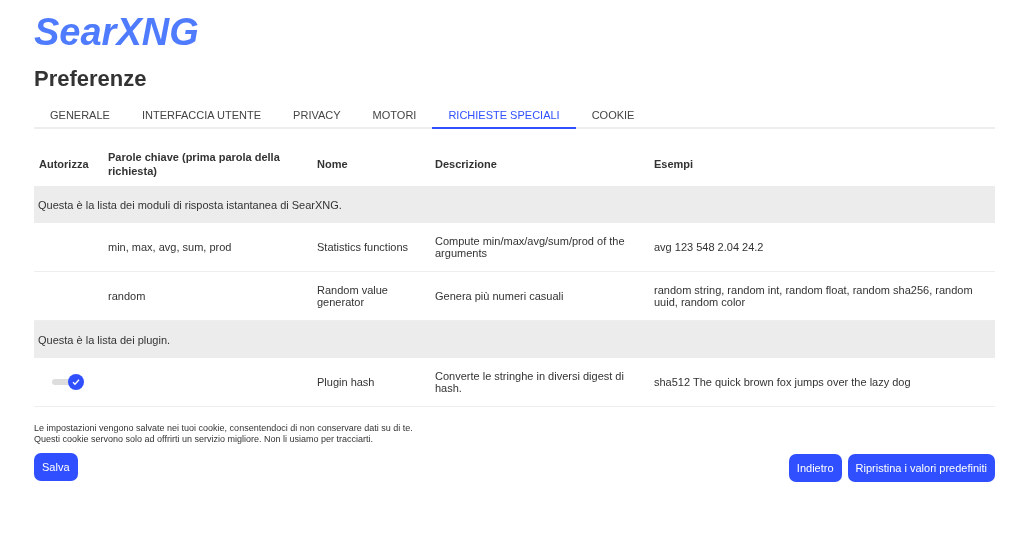 Image resolution: width=1024 pixels, height=534 pixels. What do you see at coordinates (116, 32) in the screenshot?
I see `logo: SearXNG` at bounding box center [116, 32].